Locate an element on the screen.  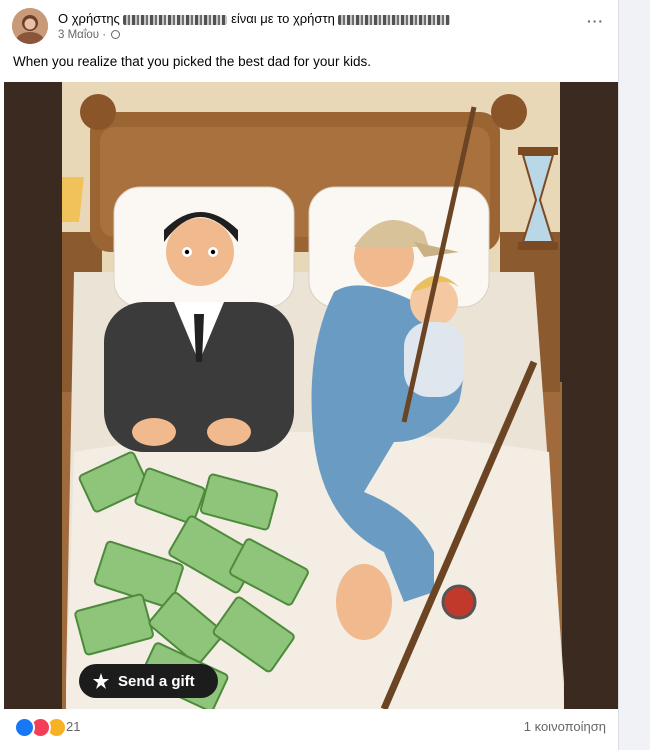
post-author-line: Ο χρήστης είναι με το χρήστη is located at coordinates (254, 18).